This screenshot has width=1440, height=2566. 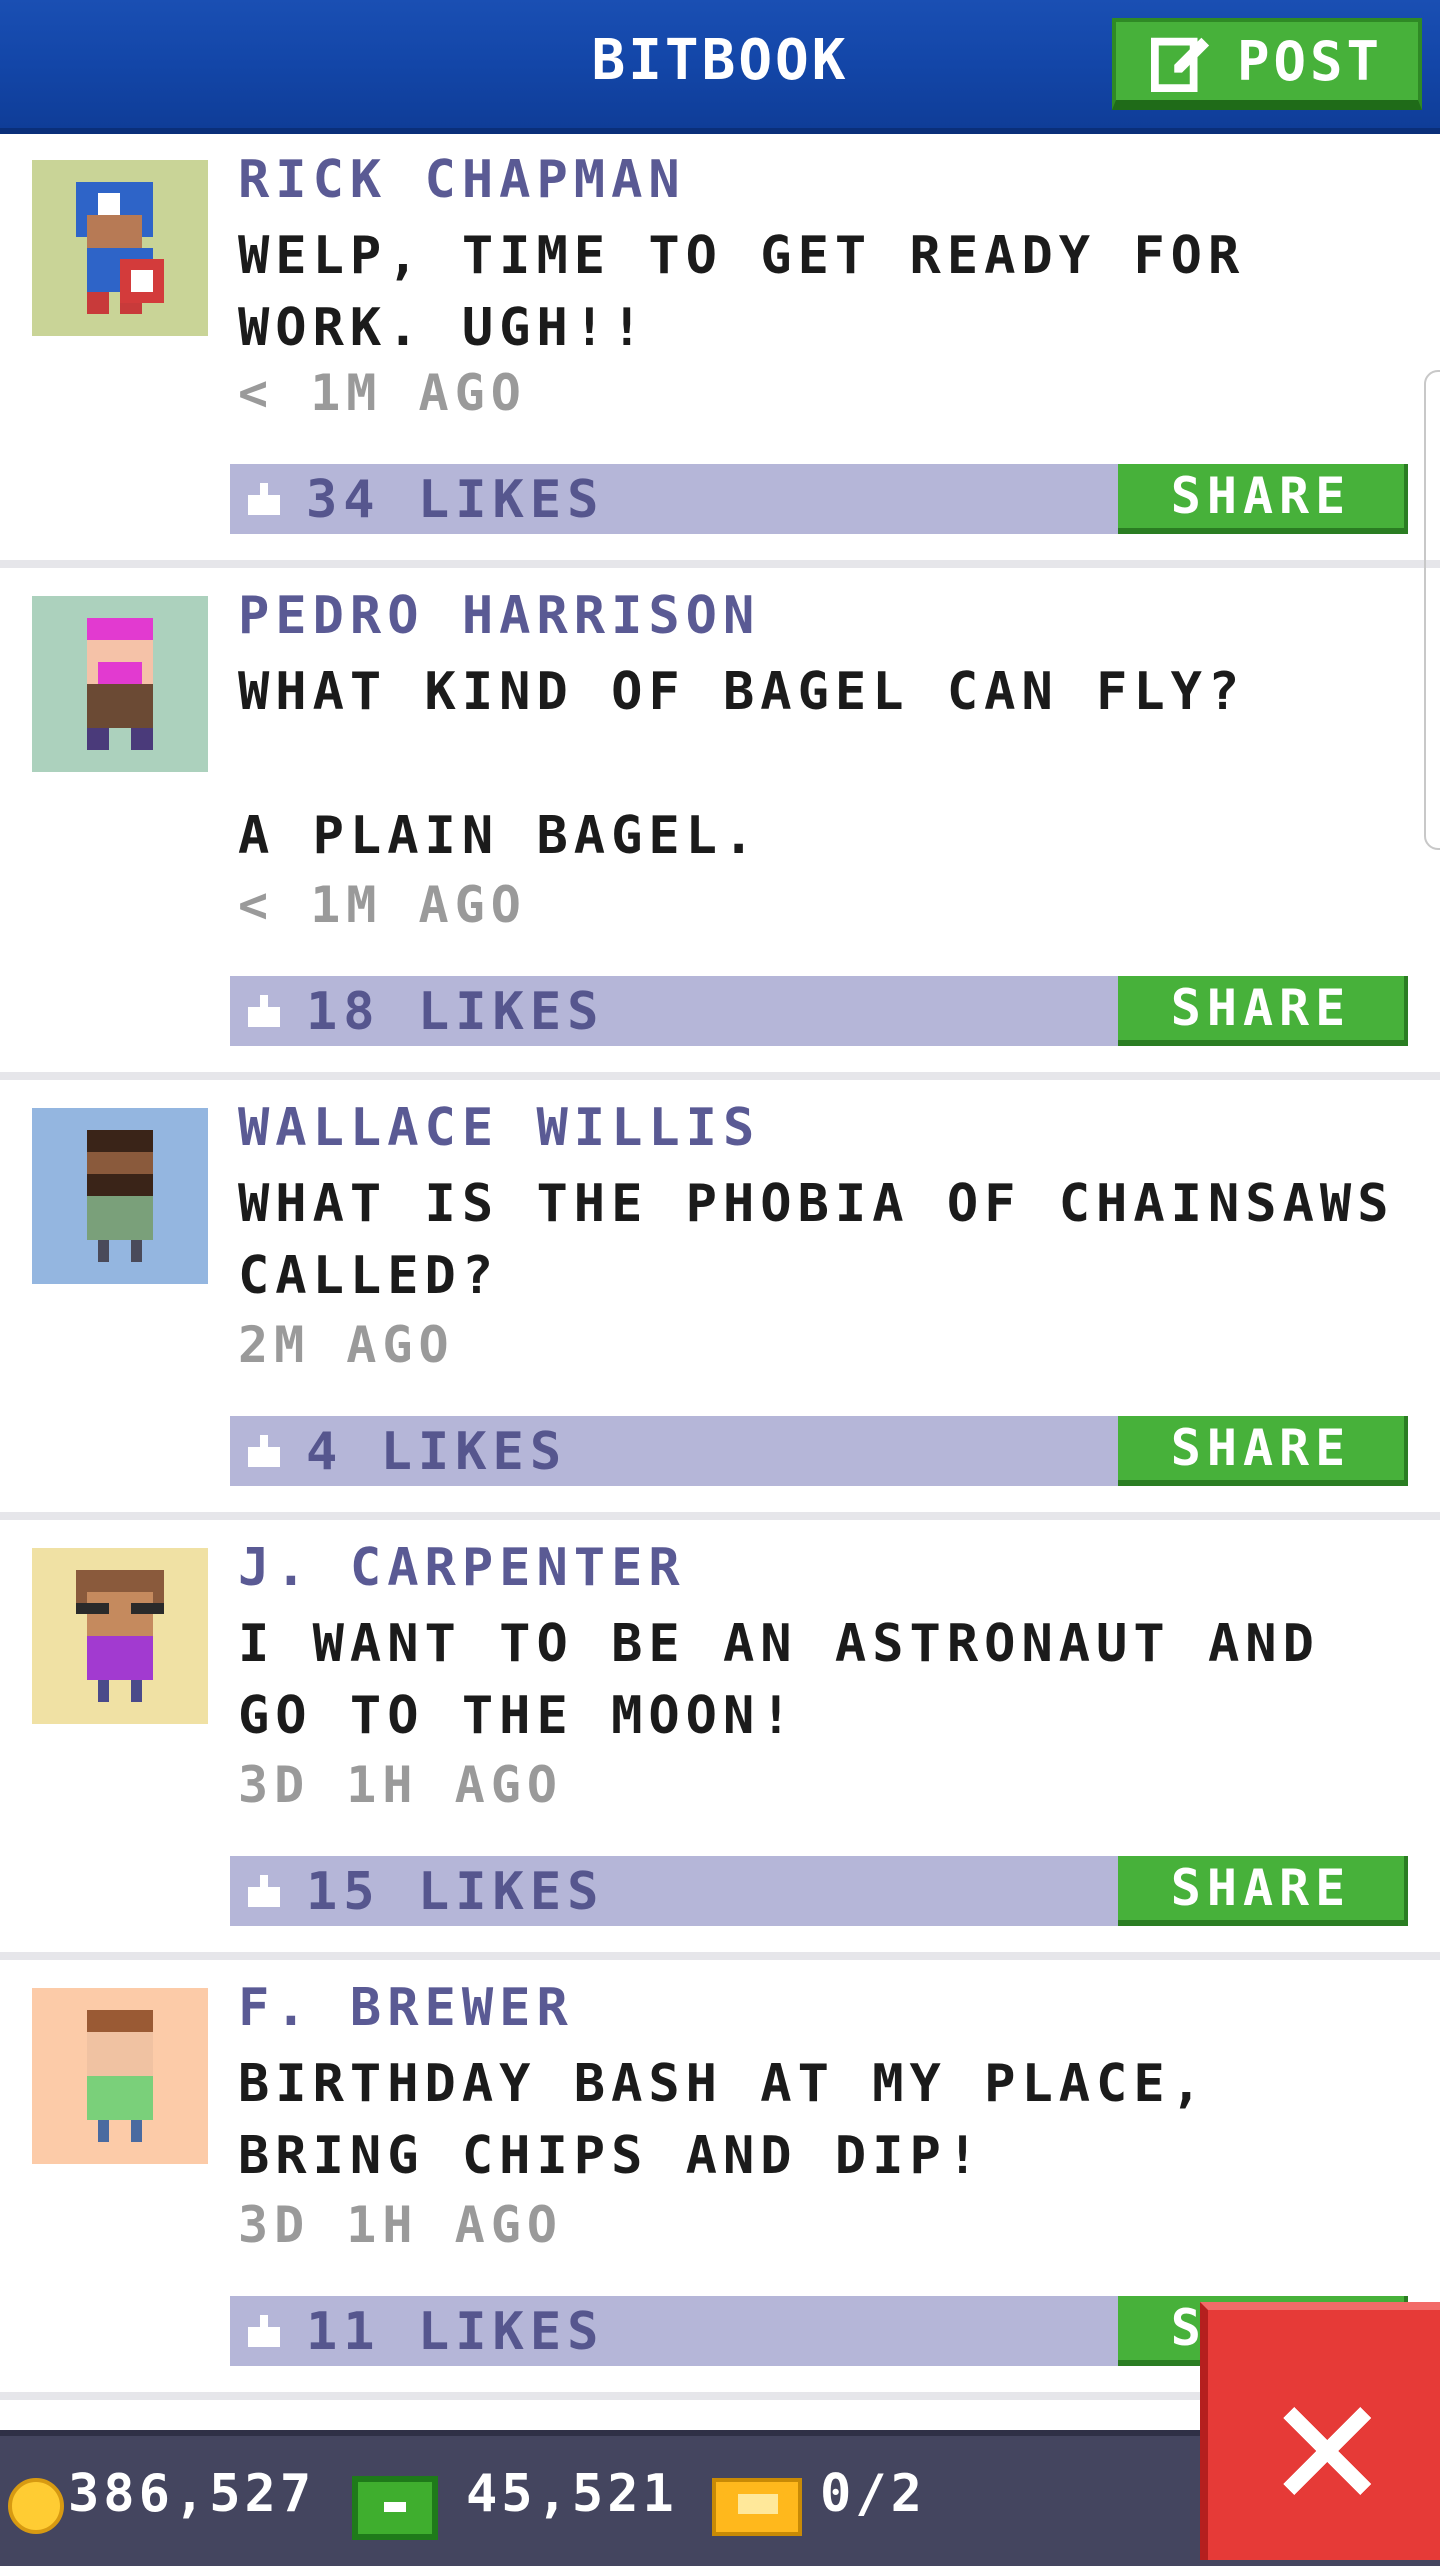 I want to click on post-message: WHAT IS THE PHOBIA OF CHAINSAWS CALLED?, so click(x=816, y=1240).